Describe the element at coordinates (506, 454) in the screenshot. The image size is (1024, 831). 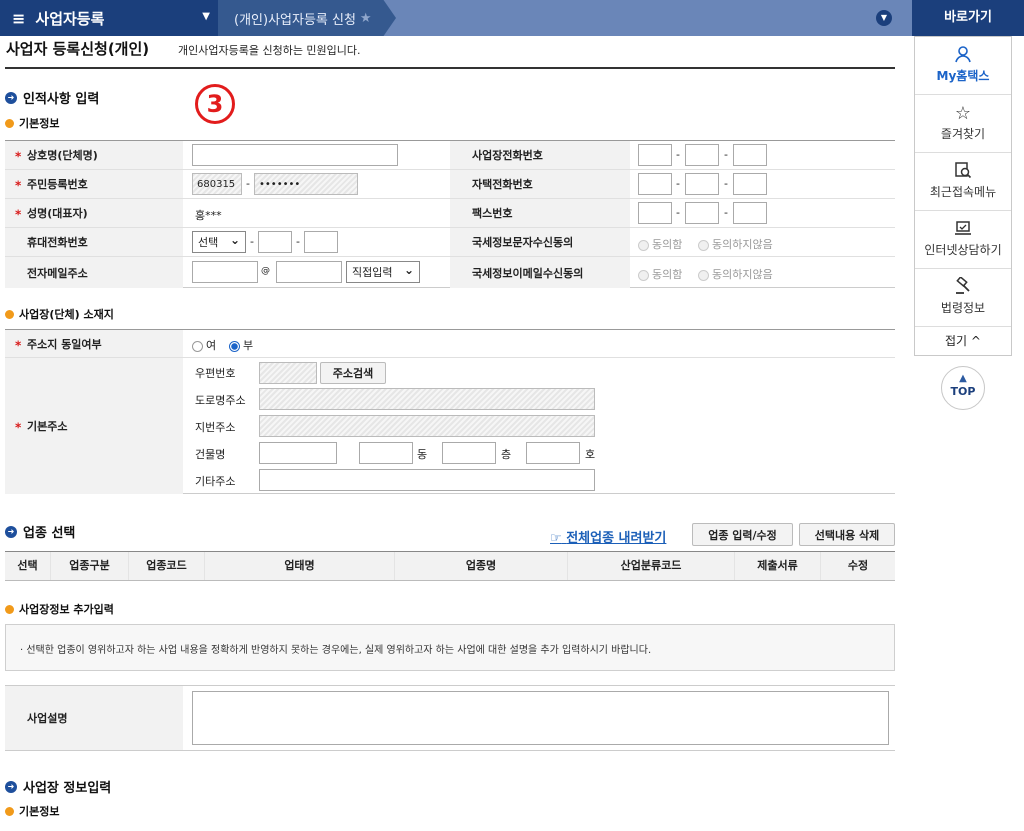
I see `floor-unit: 층` at that location.